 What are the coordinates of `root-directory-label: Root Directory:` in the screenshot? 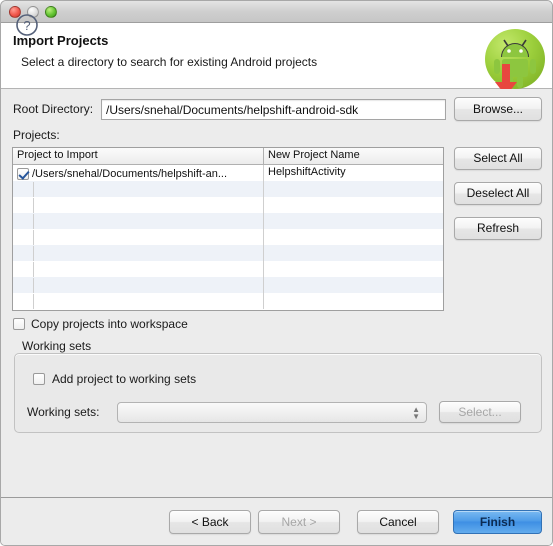 It's located at (53, 109).